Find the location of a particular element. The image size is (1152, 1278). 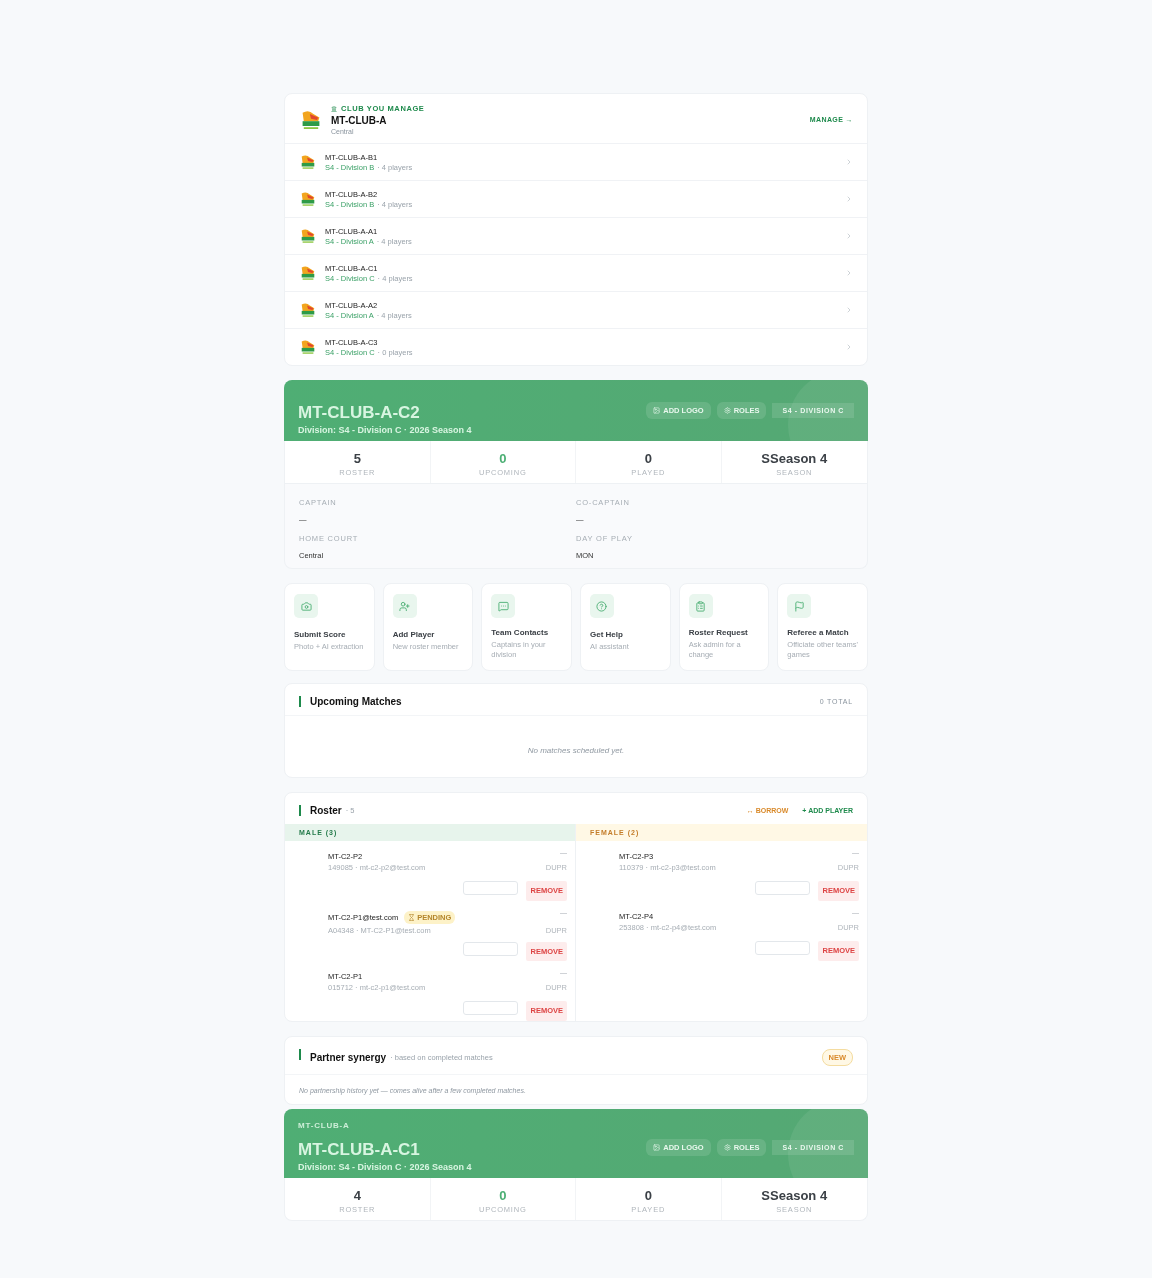

action-title: Roster Request is located at coordinates (718, 632).